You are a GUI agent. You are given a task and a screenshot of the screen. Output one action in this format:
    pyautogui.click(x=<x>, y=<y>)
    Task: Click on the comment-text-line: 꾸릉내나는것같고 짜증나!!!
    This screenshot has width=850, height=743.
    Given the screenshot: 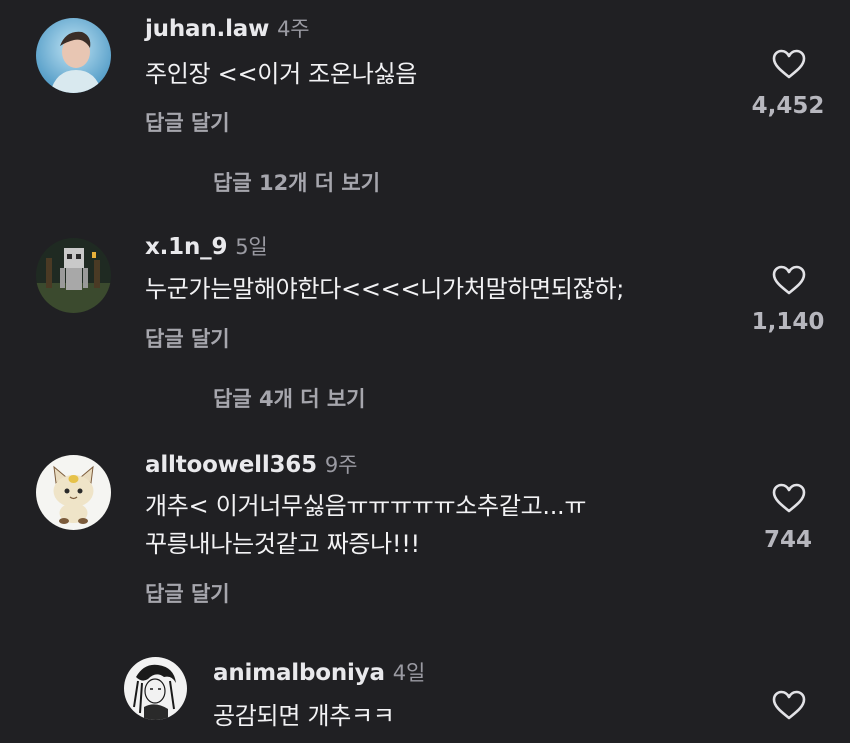 What is the action you would take?
    pyautogui.click(x=282, y=544)
    